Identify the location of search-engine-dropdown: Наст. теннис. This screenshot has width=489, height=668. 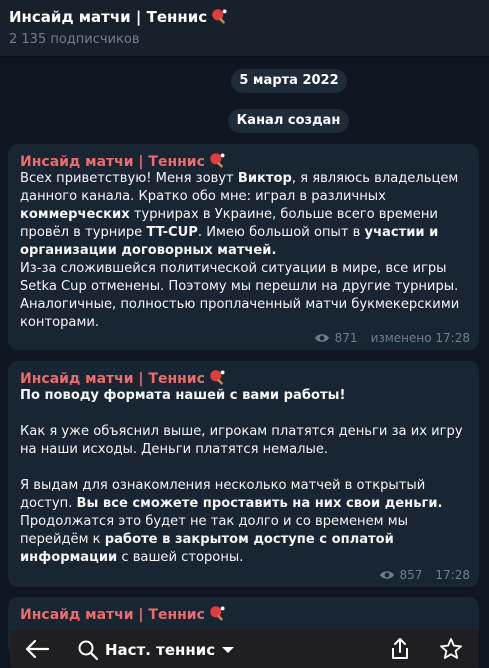
(156, 650).